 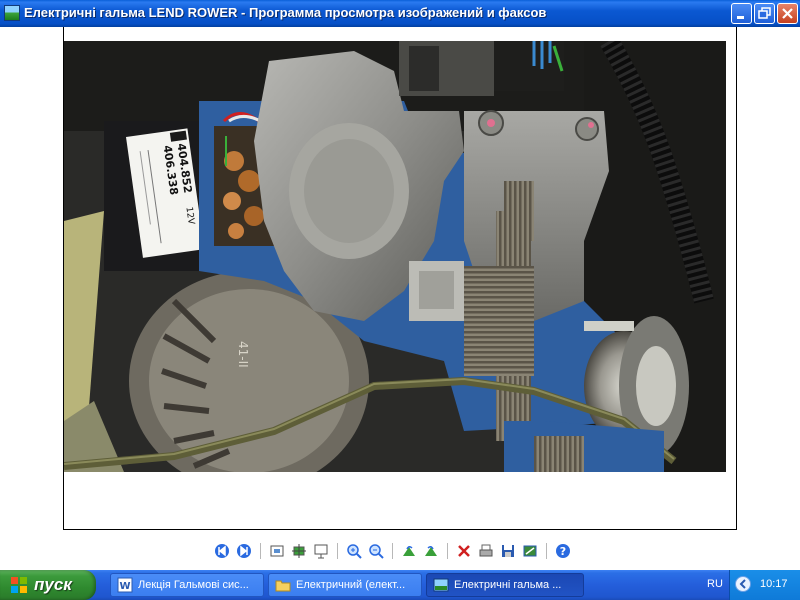 I want to click on slideshow-icon, so click(x=321, y=551).